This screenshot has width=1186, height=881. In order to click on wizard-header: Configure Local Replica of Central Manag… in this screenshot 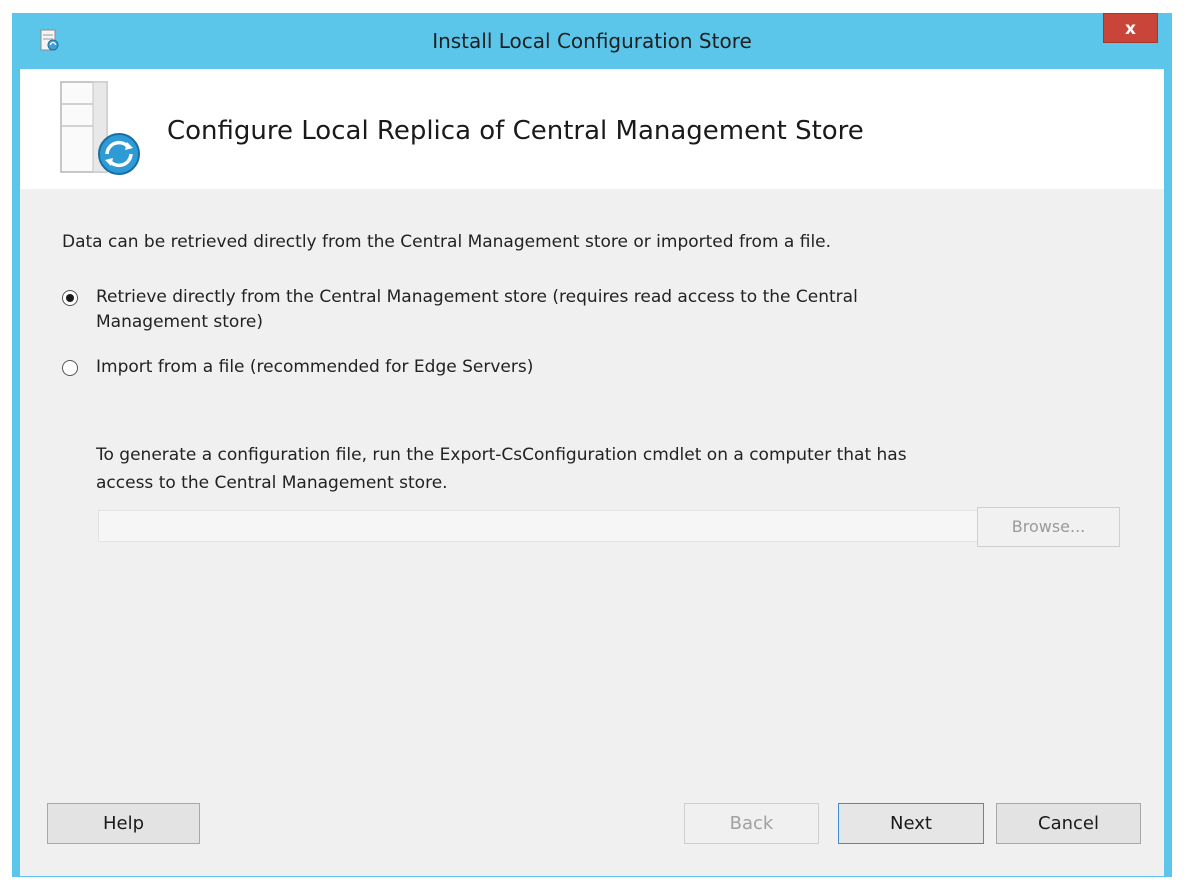, I will do `click(592, 129)`.